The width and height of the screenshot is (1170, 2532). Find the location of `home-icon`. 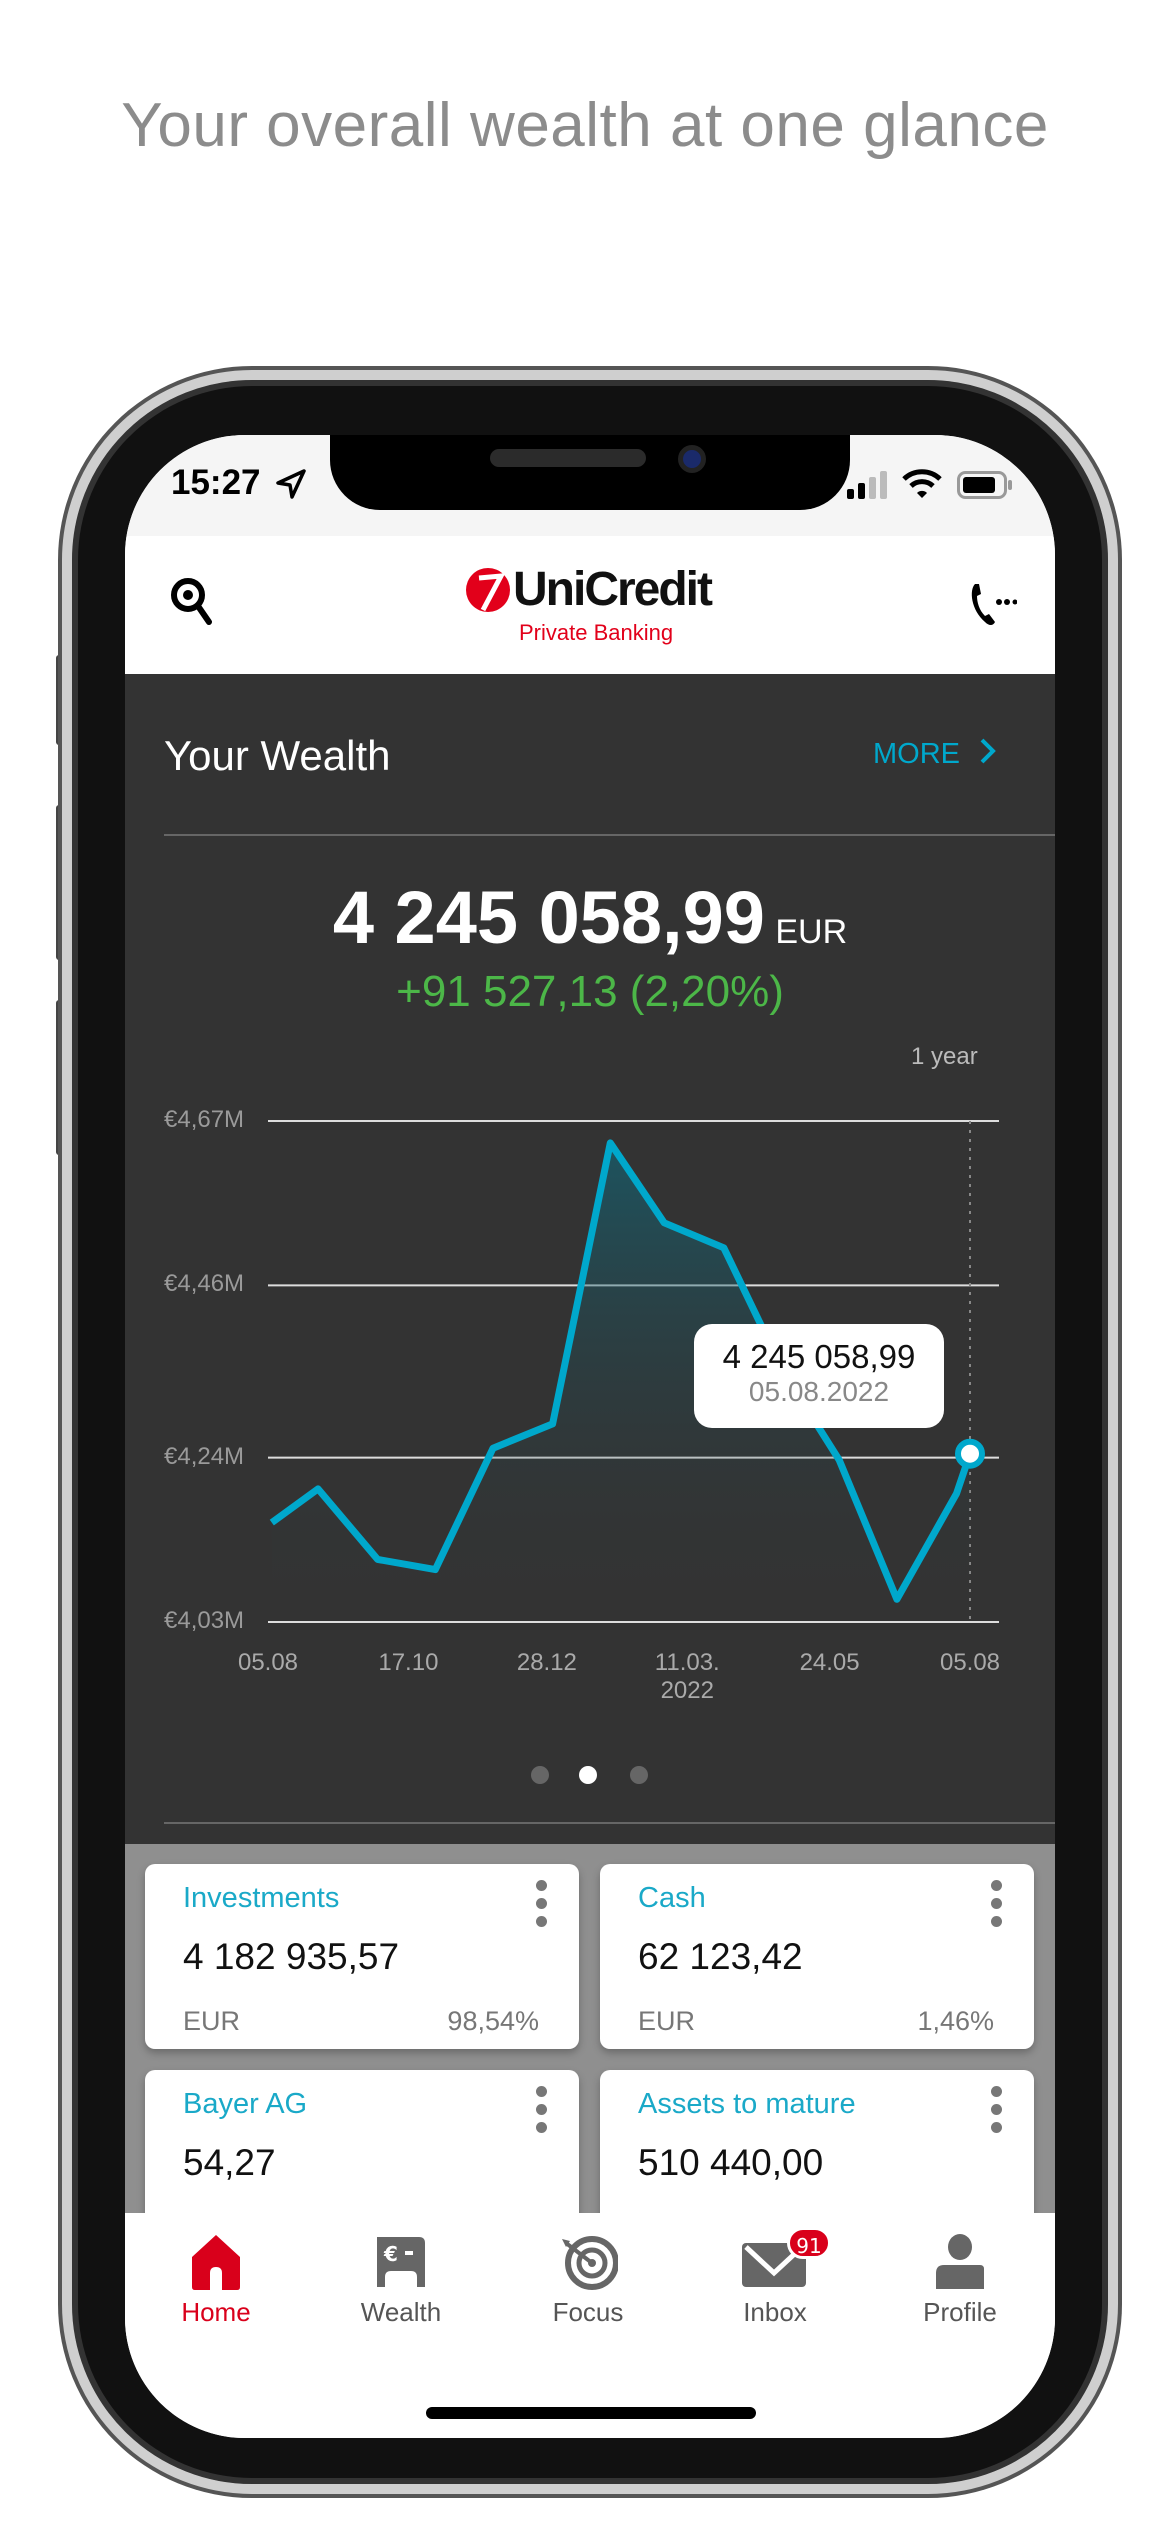

home-icon is located at coordinates (216, 2262).